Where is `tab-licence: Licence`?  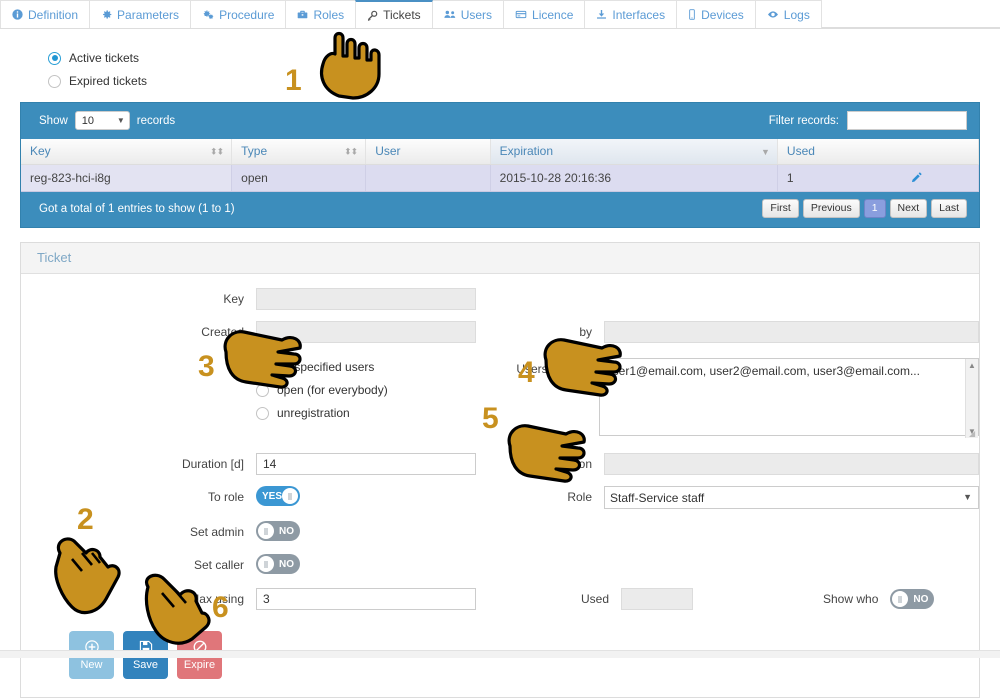
tab-licence: Licence is located at coordinates (544, 14).